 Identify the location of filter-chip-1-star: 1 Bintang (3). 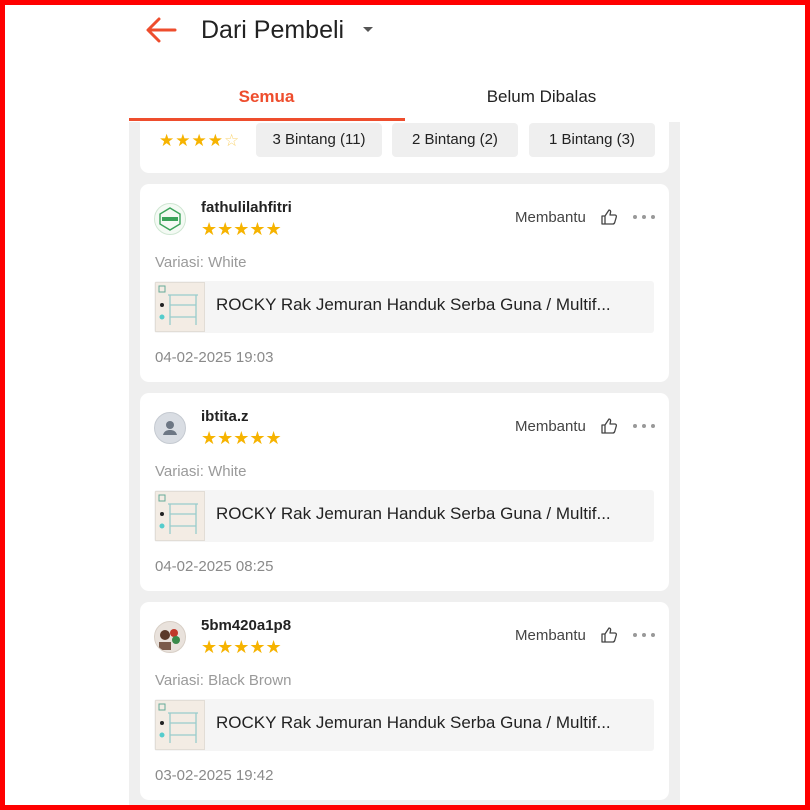
(592, 140).